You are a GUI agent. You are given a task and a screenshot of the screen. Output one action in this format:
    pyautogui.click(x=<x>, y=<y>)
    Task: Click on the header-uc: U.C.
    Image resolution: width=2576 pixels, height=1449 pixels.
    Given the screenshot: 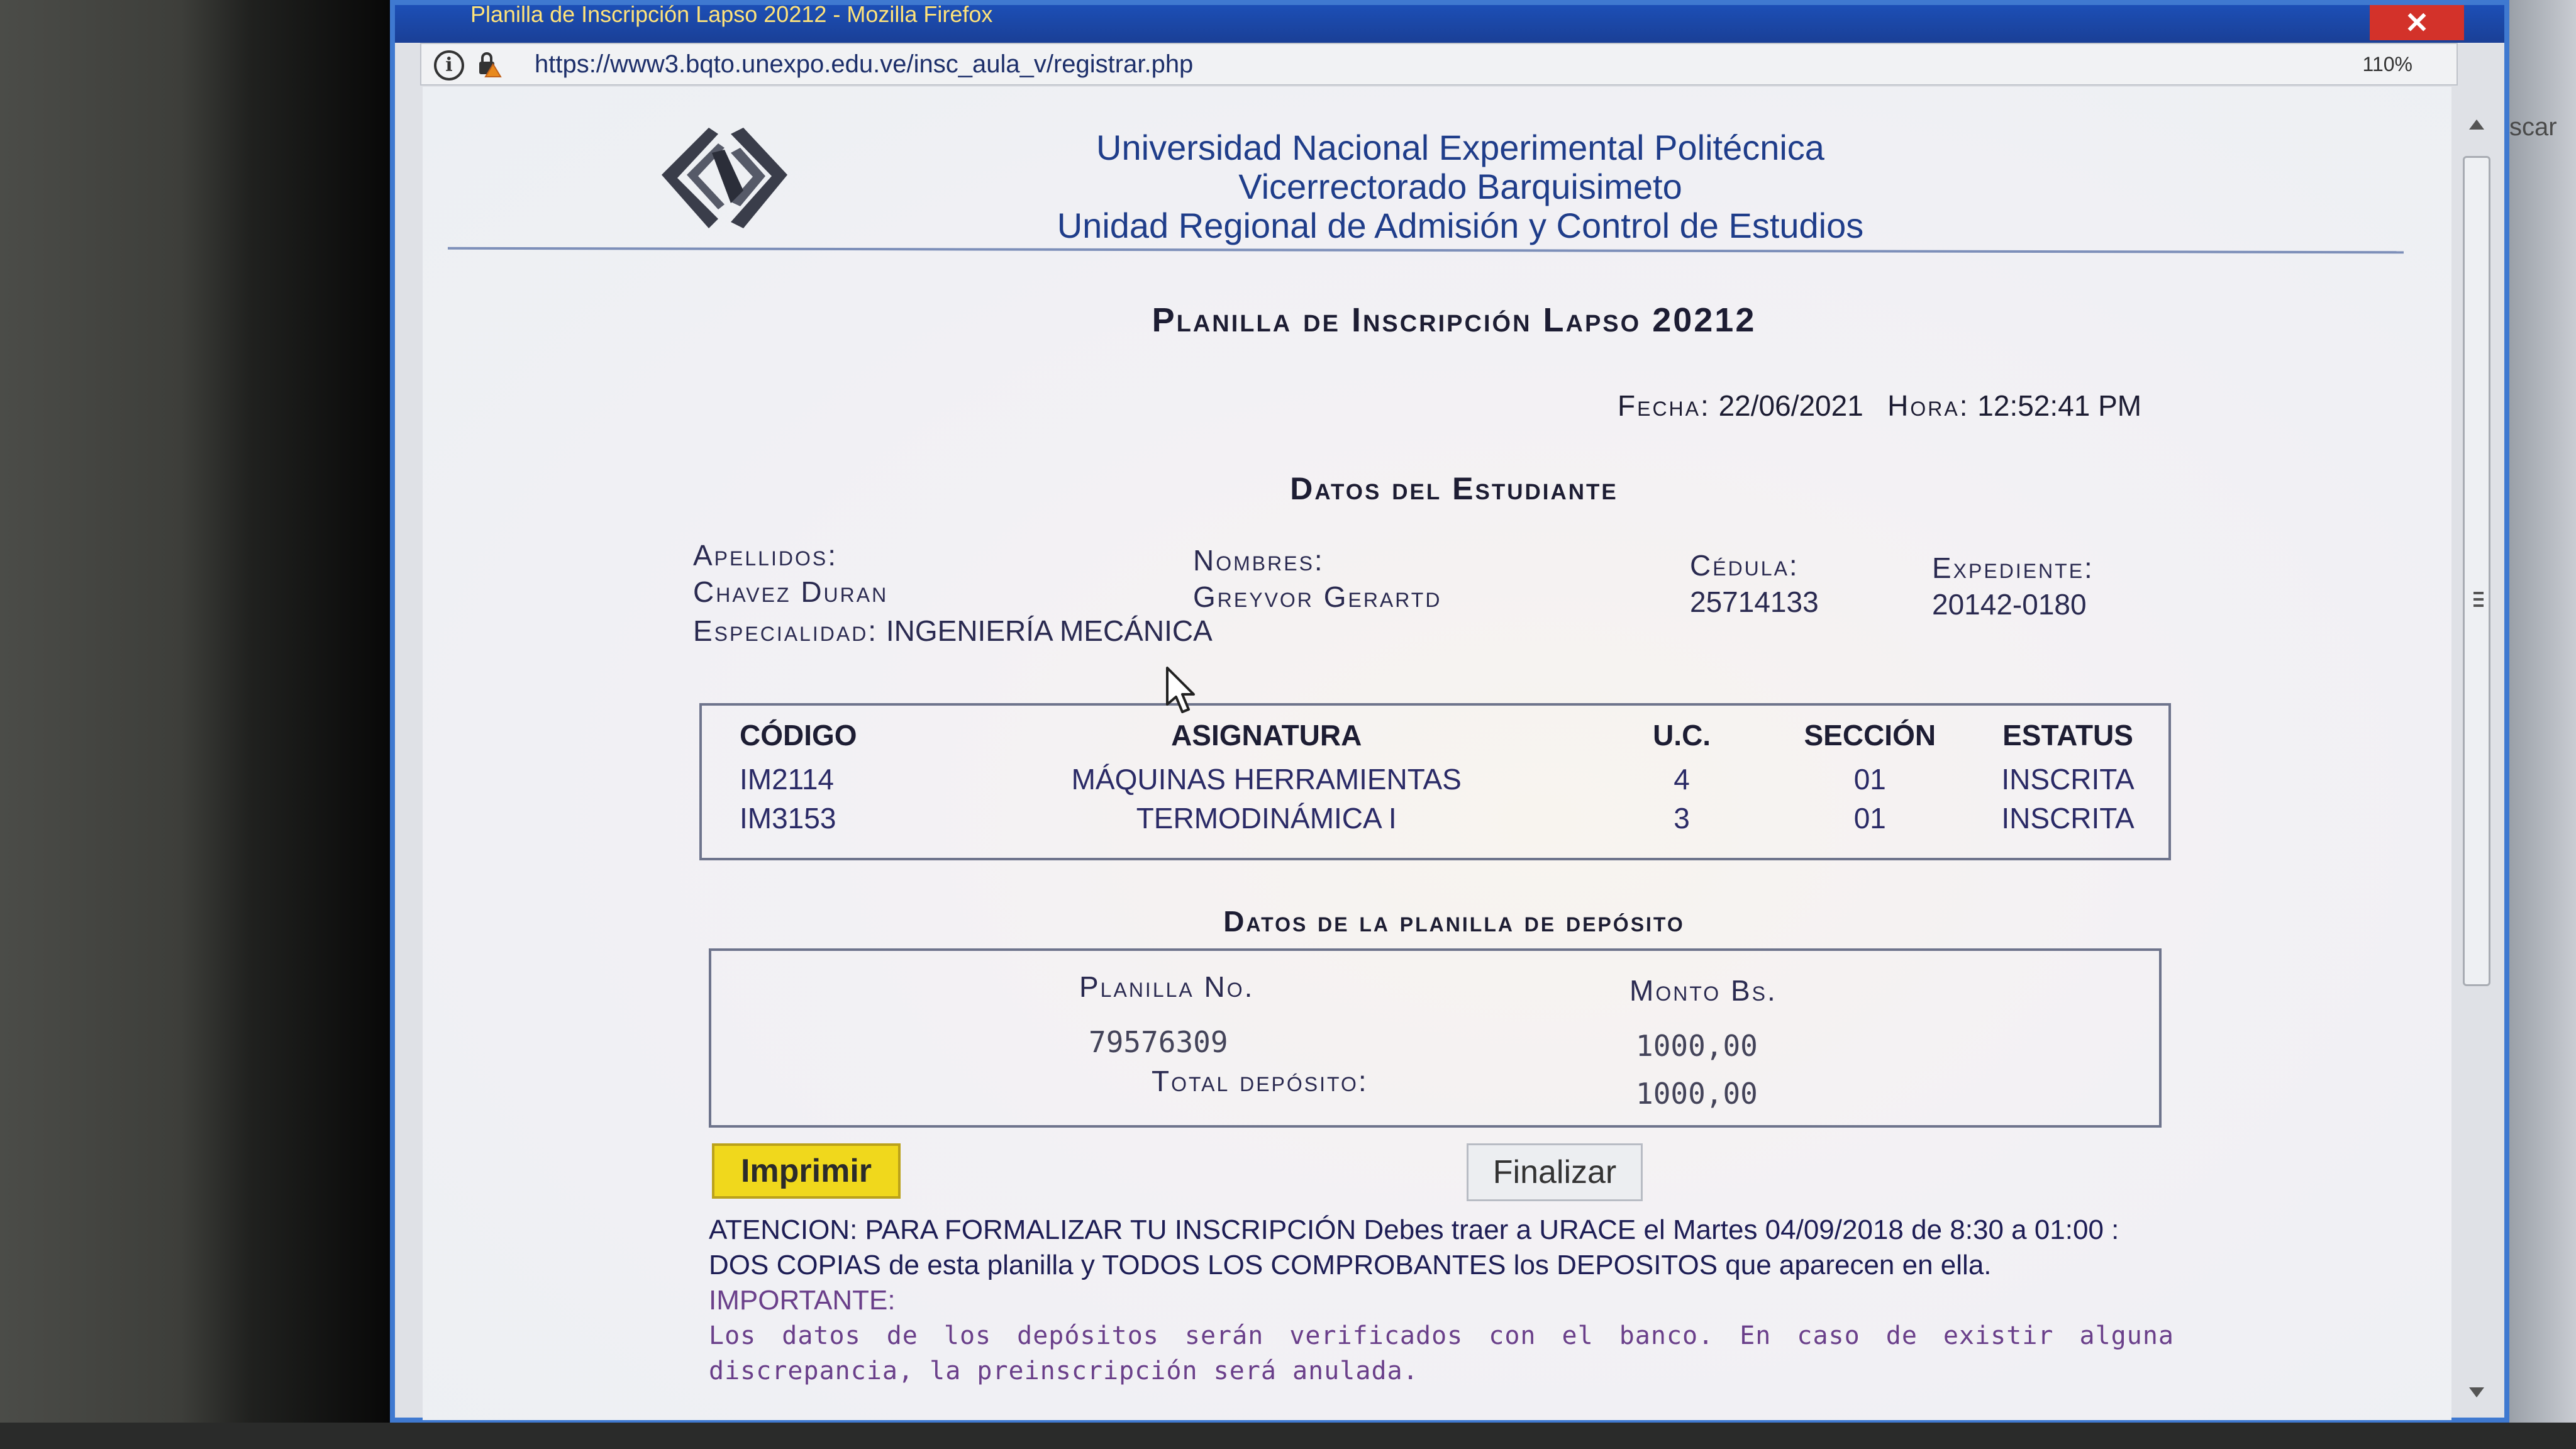 What is the action you would take?
    pyautogui.click(x=1682, y=735)
    